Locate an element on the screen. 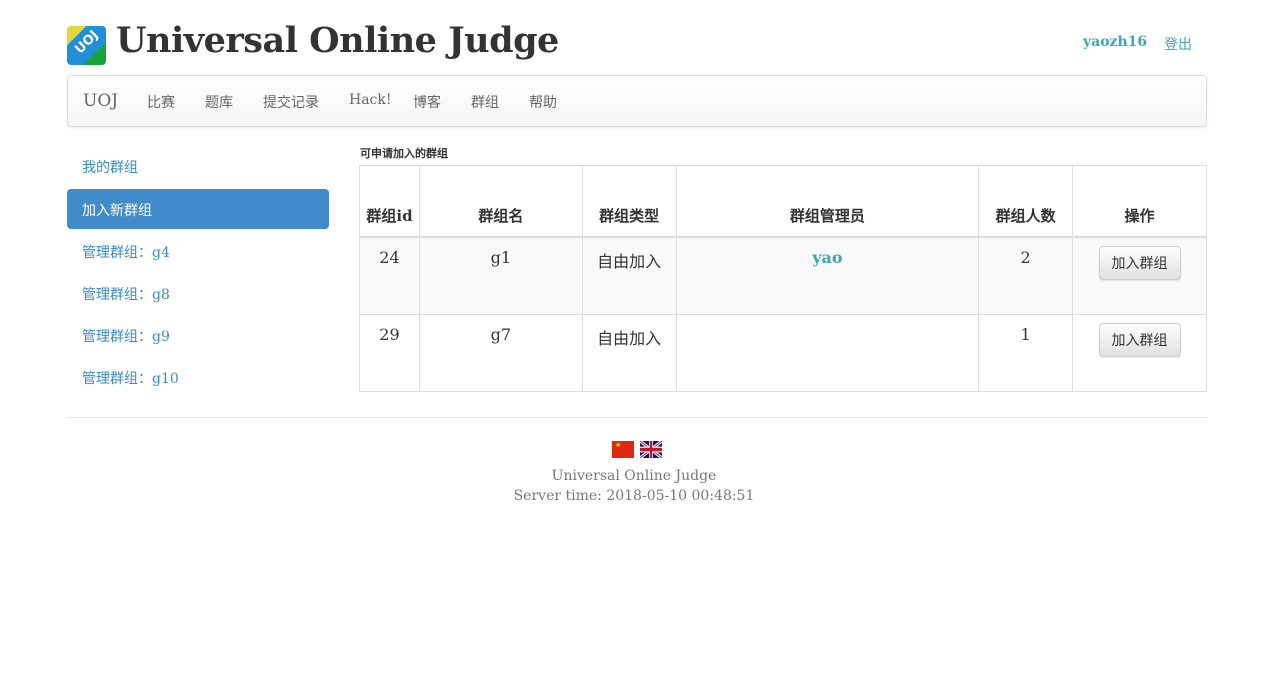 This screenshot has width=1268, height=699. group-id-cell: 29 is located at coordinates (389, 353).